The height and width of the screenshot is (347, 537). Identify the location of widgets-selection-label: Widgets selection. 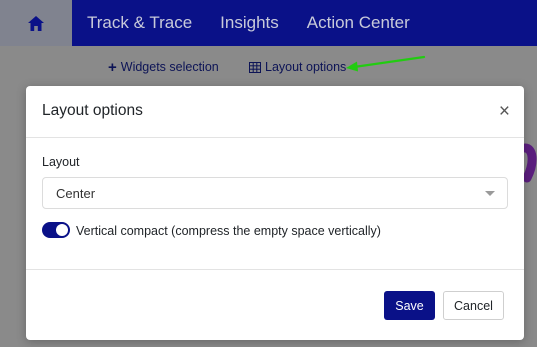
(169, 67).